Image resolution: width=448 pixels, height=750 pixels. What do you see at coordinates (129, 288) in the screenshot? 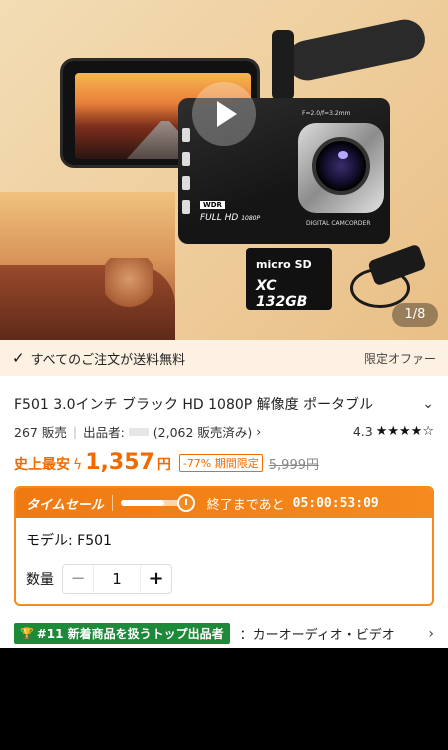
I see `person-photo` at bounding box center [129, 288].